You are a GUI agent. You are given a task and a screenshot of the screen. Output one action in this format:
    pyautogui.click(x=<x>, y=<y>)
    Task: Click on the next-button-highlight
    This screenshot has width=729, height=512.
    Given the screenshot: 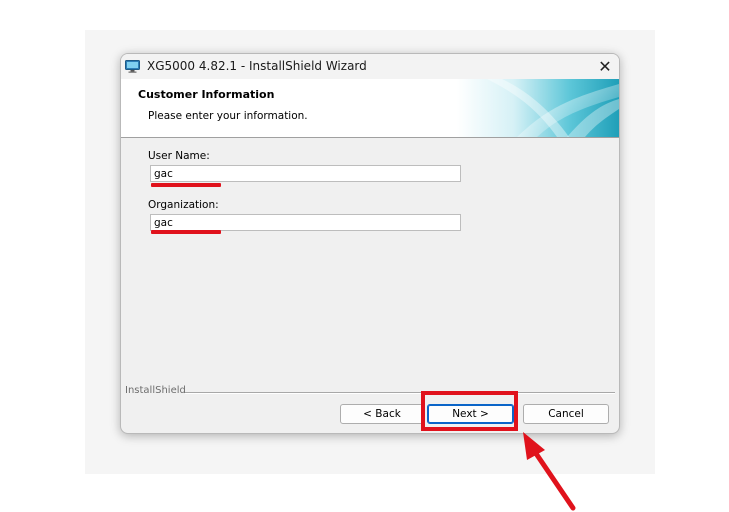 What is the action you would take?
    pyautogui.click(x=469, y=411)
    